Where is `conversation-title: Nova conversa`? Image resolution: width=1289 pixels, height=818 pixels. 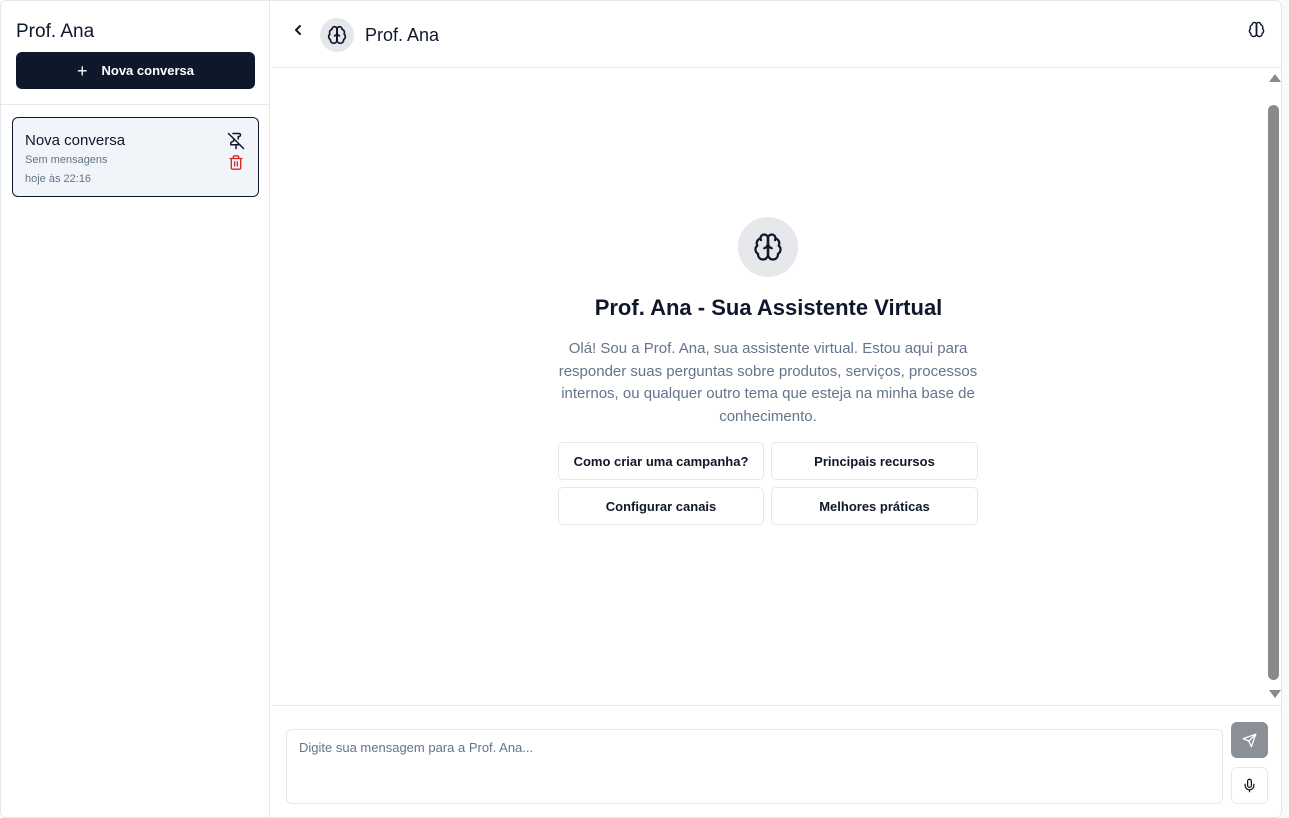 conversation-title: Nova conversa is located at coordinates (75, 140).